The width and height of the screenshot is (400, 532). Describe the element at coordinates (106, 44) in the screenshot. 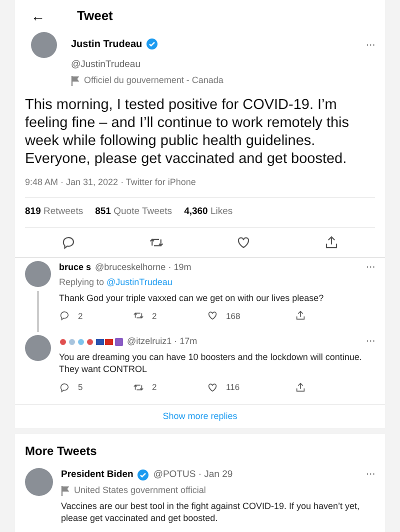

I see `author-name: Justin Trudeau` at that location.